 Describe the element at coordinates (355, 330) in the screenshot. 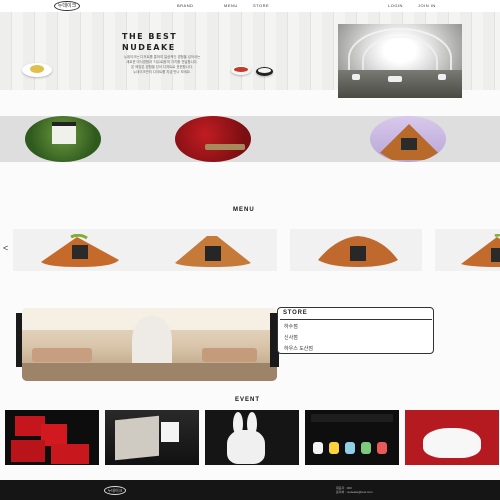

I see `store-list-panel: STORE 하수점 신사점 하우스 도산점` at that location.